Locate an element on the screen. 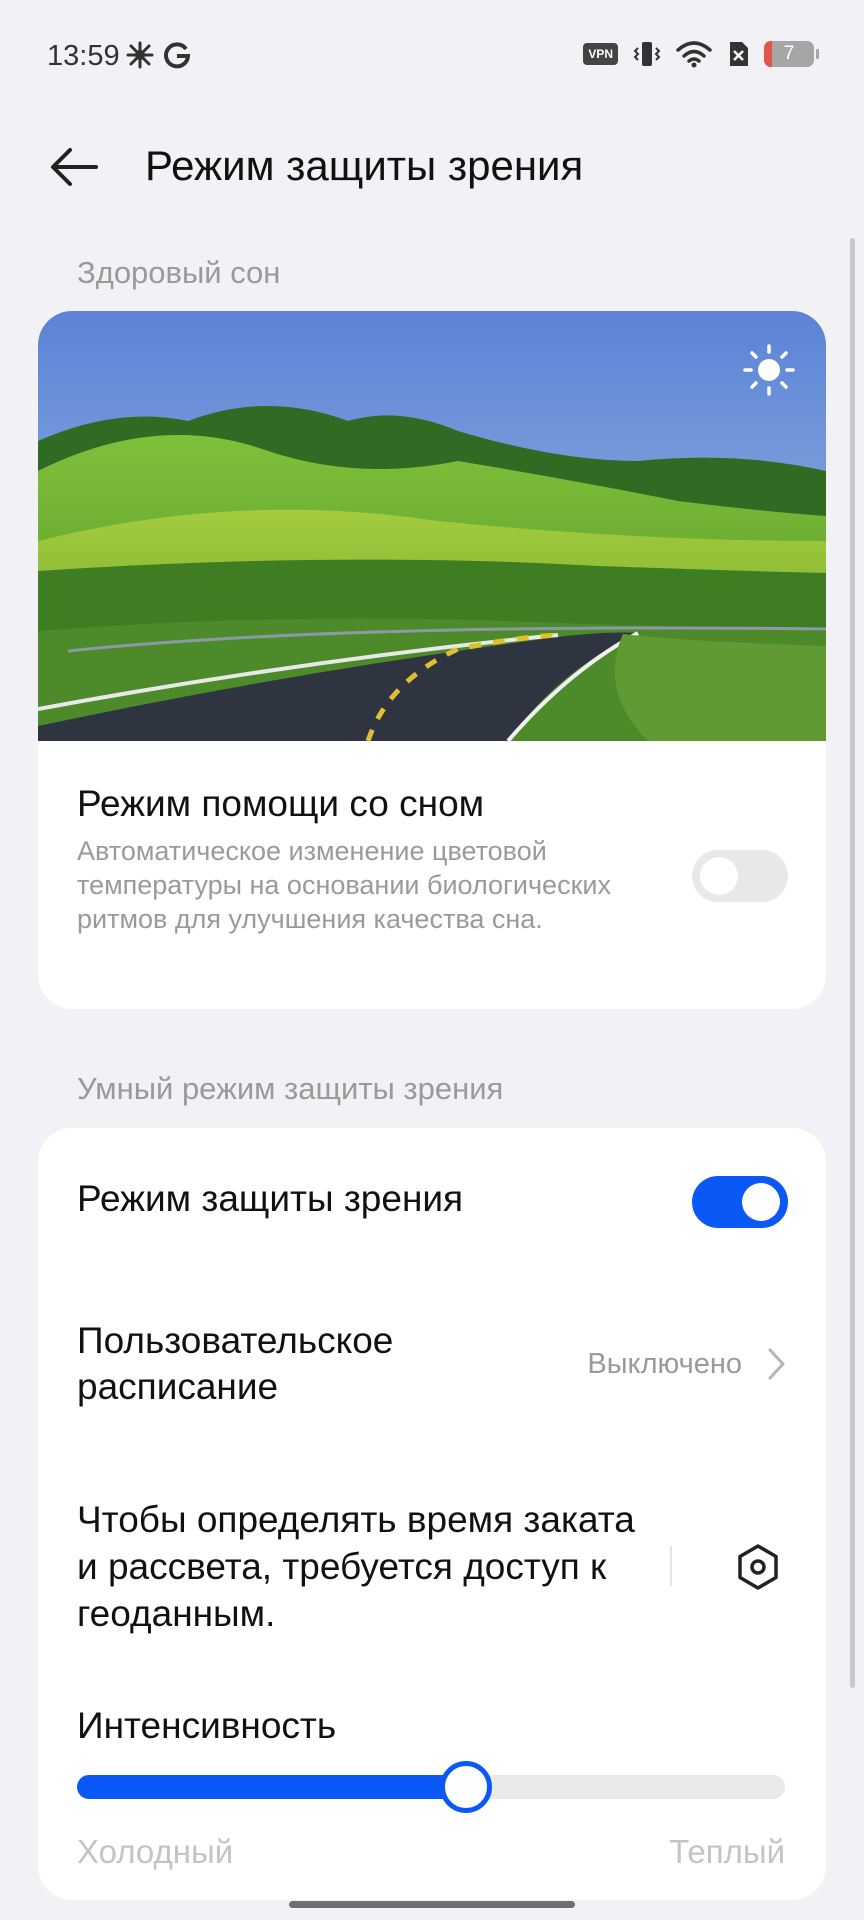 This screenshot has width=864, height=1920. status-bar: 13:59 VPN 7 is located at coordinates (432, 56).